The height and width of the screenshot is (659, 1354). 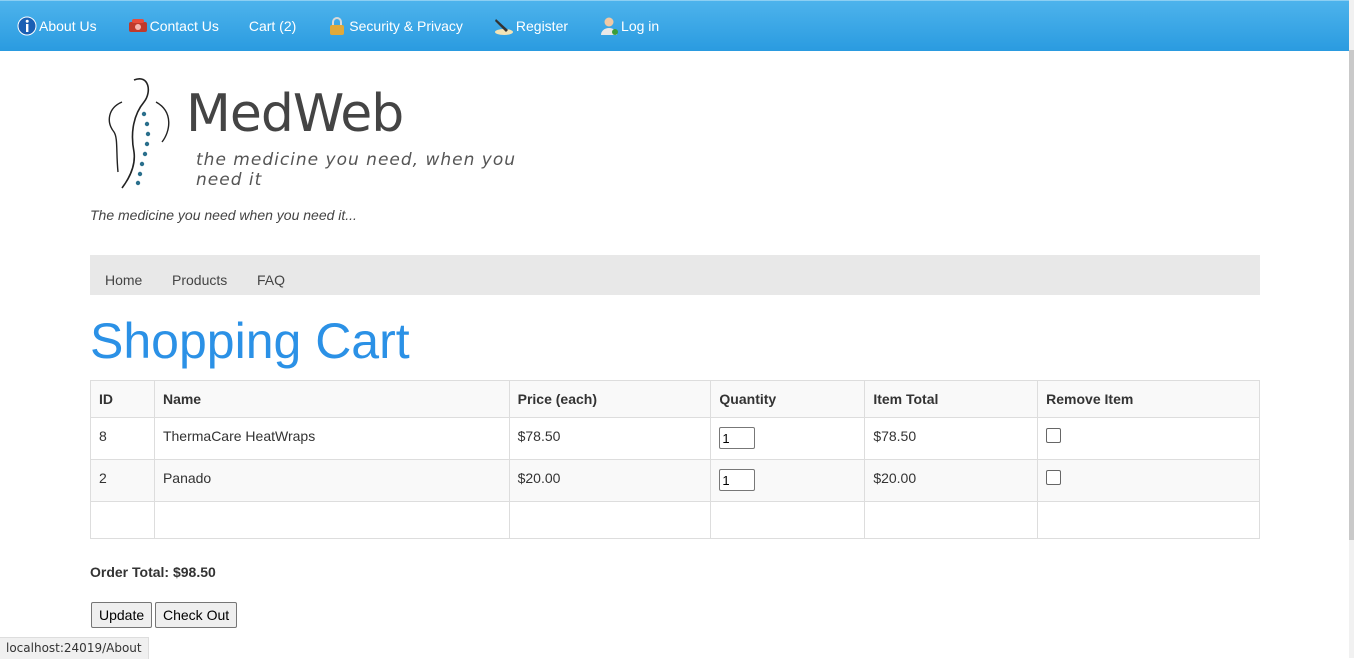 What do you see at coordinates (951, 399) in the screenshot?
I see `column-header-item-total: Item Total` at bounding box center [951, 399].